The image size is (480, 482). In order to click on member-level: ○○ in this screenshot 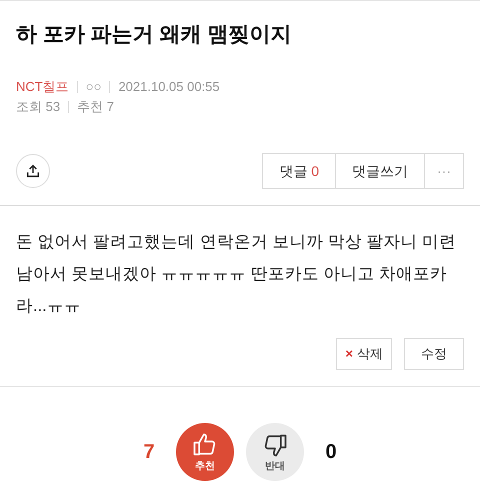, I will do `click(94, 87)`.